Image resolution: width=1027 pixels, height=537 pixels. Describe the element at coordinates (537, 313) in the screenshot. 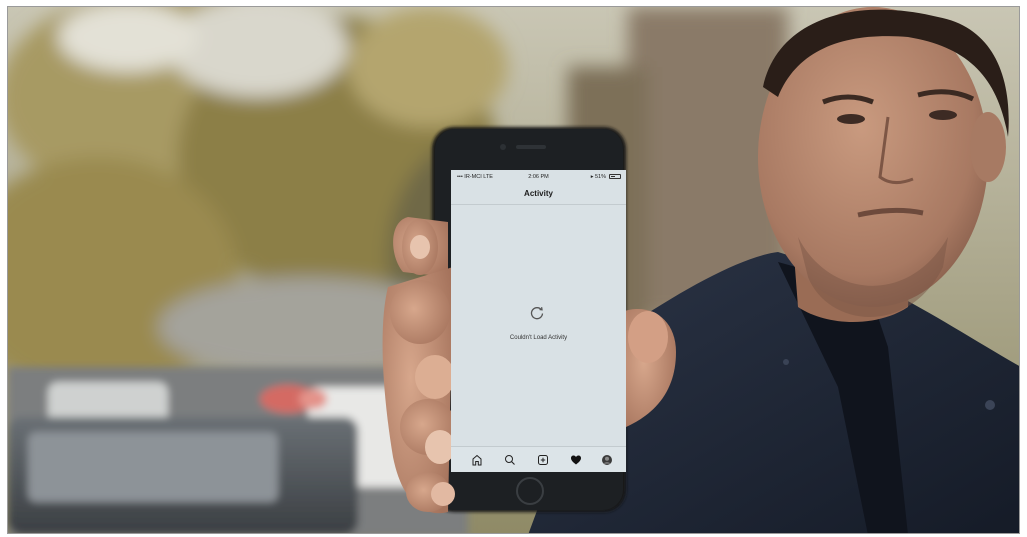

I see `reload-icon` at that location.